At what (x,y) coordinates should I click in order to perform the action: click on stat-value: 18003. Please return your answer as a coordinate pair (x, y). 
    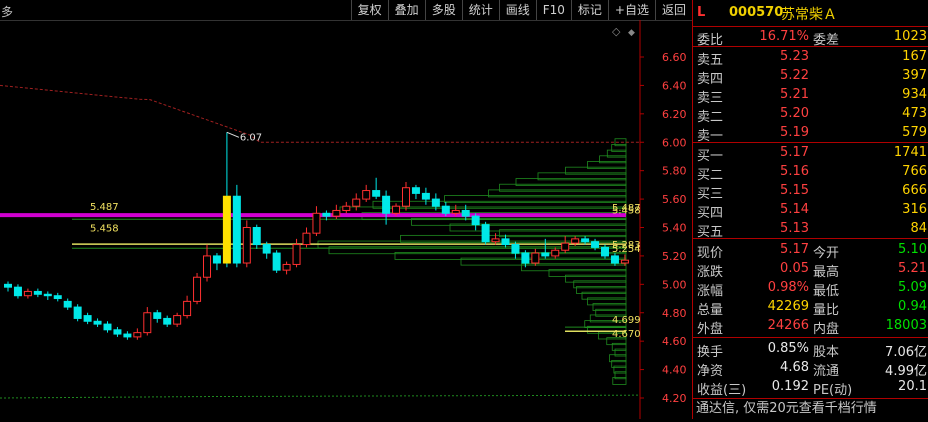
    Looking at the image, I should click on (906, 325).